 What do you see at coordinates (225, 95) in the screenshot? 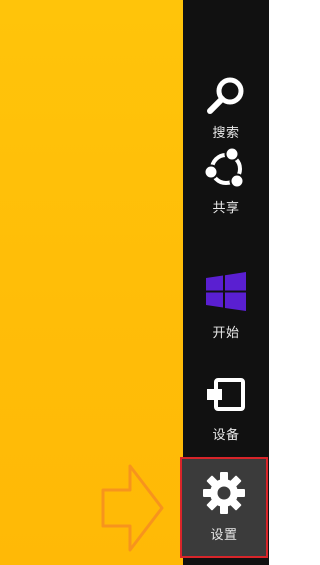
I see `search-icon` at bounding box center [225, 95].